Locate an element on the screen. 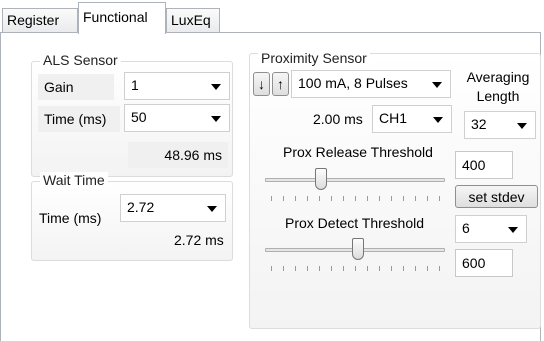  release-threshold-thumb is located at coordinates (321, 179).